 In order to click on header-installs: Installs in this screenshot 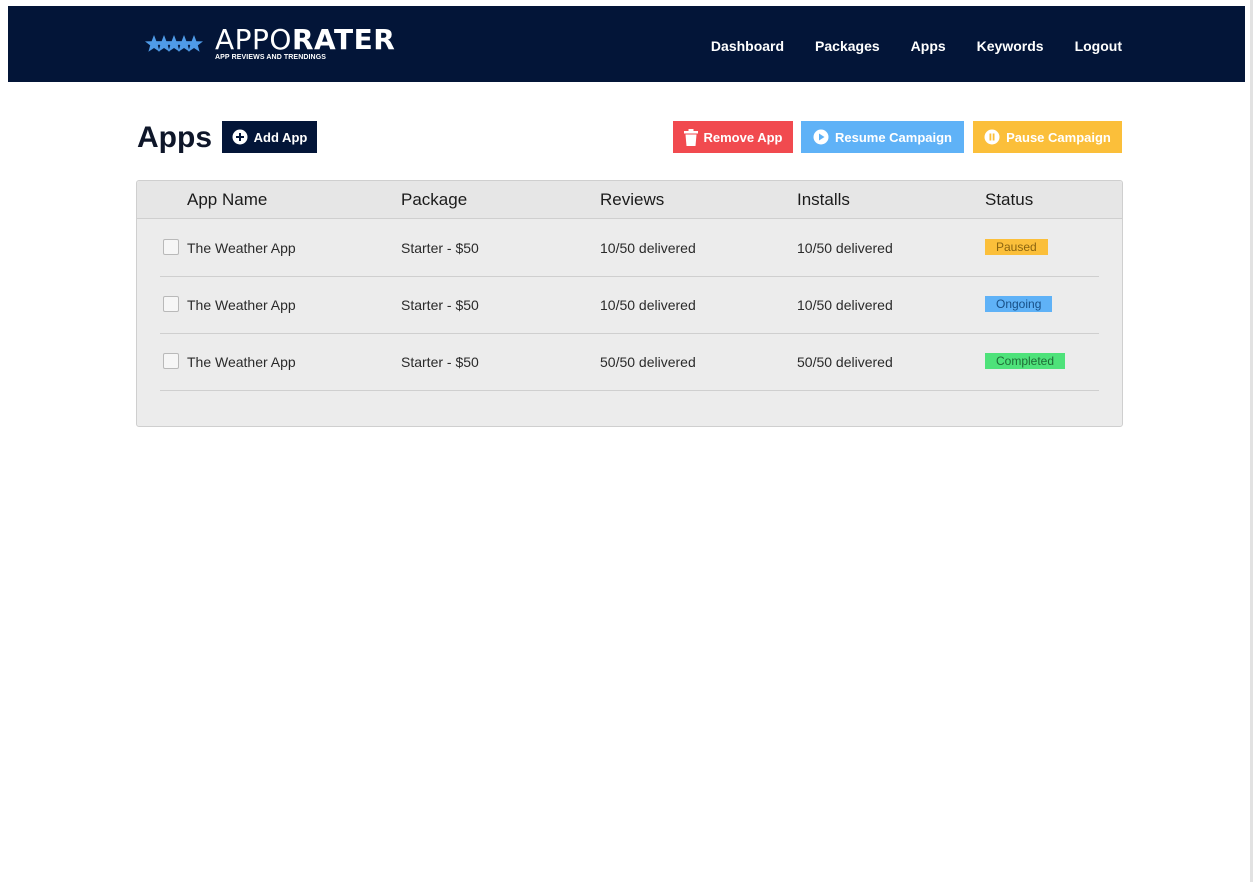, I will do `click(823, 200)`.